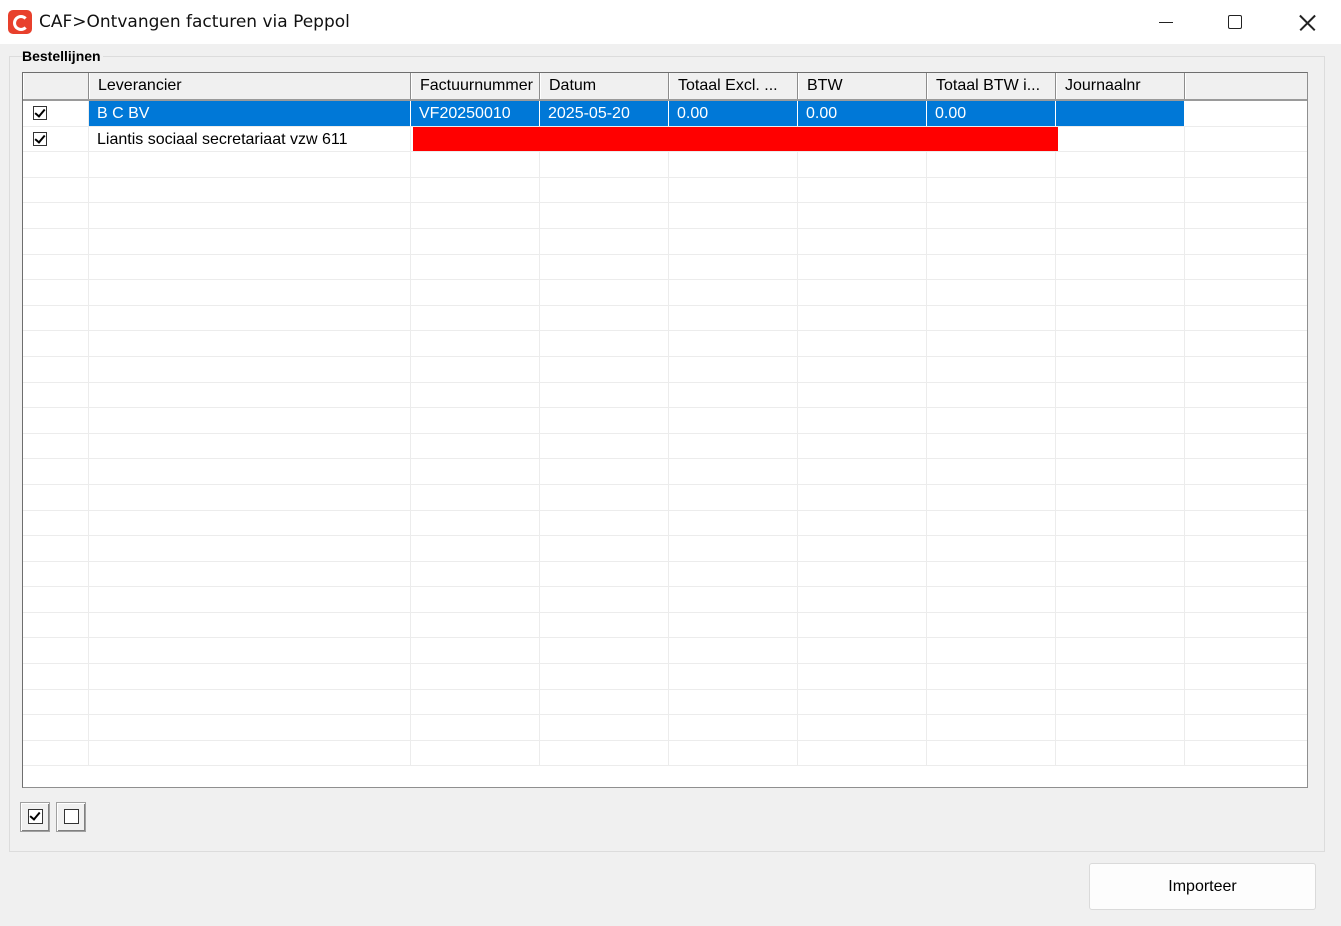  Describe the element at coordinates (604, 86) in the screenshot. I see `column-header-date: Datum` at that location.